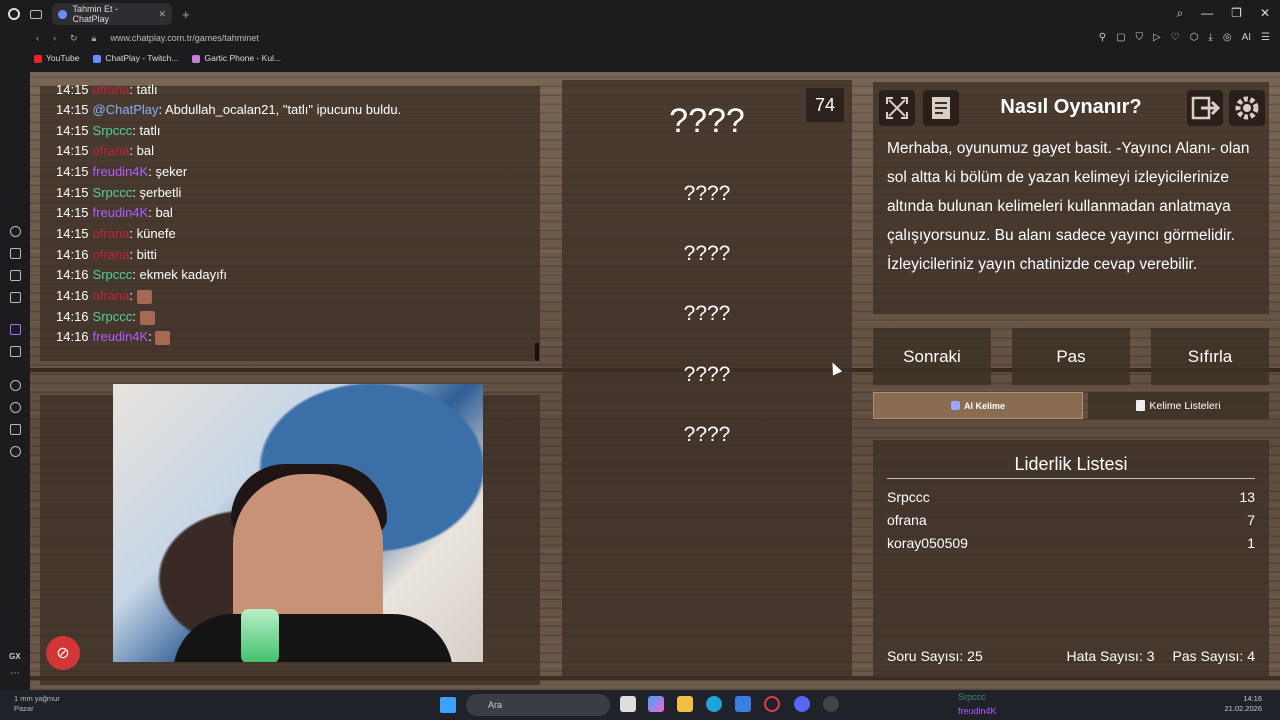  Describe the element at coordinates (1251, 520) in the screenshot. I see `player-score: 7` at that location.